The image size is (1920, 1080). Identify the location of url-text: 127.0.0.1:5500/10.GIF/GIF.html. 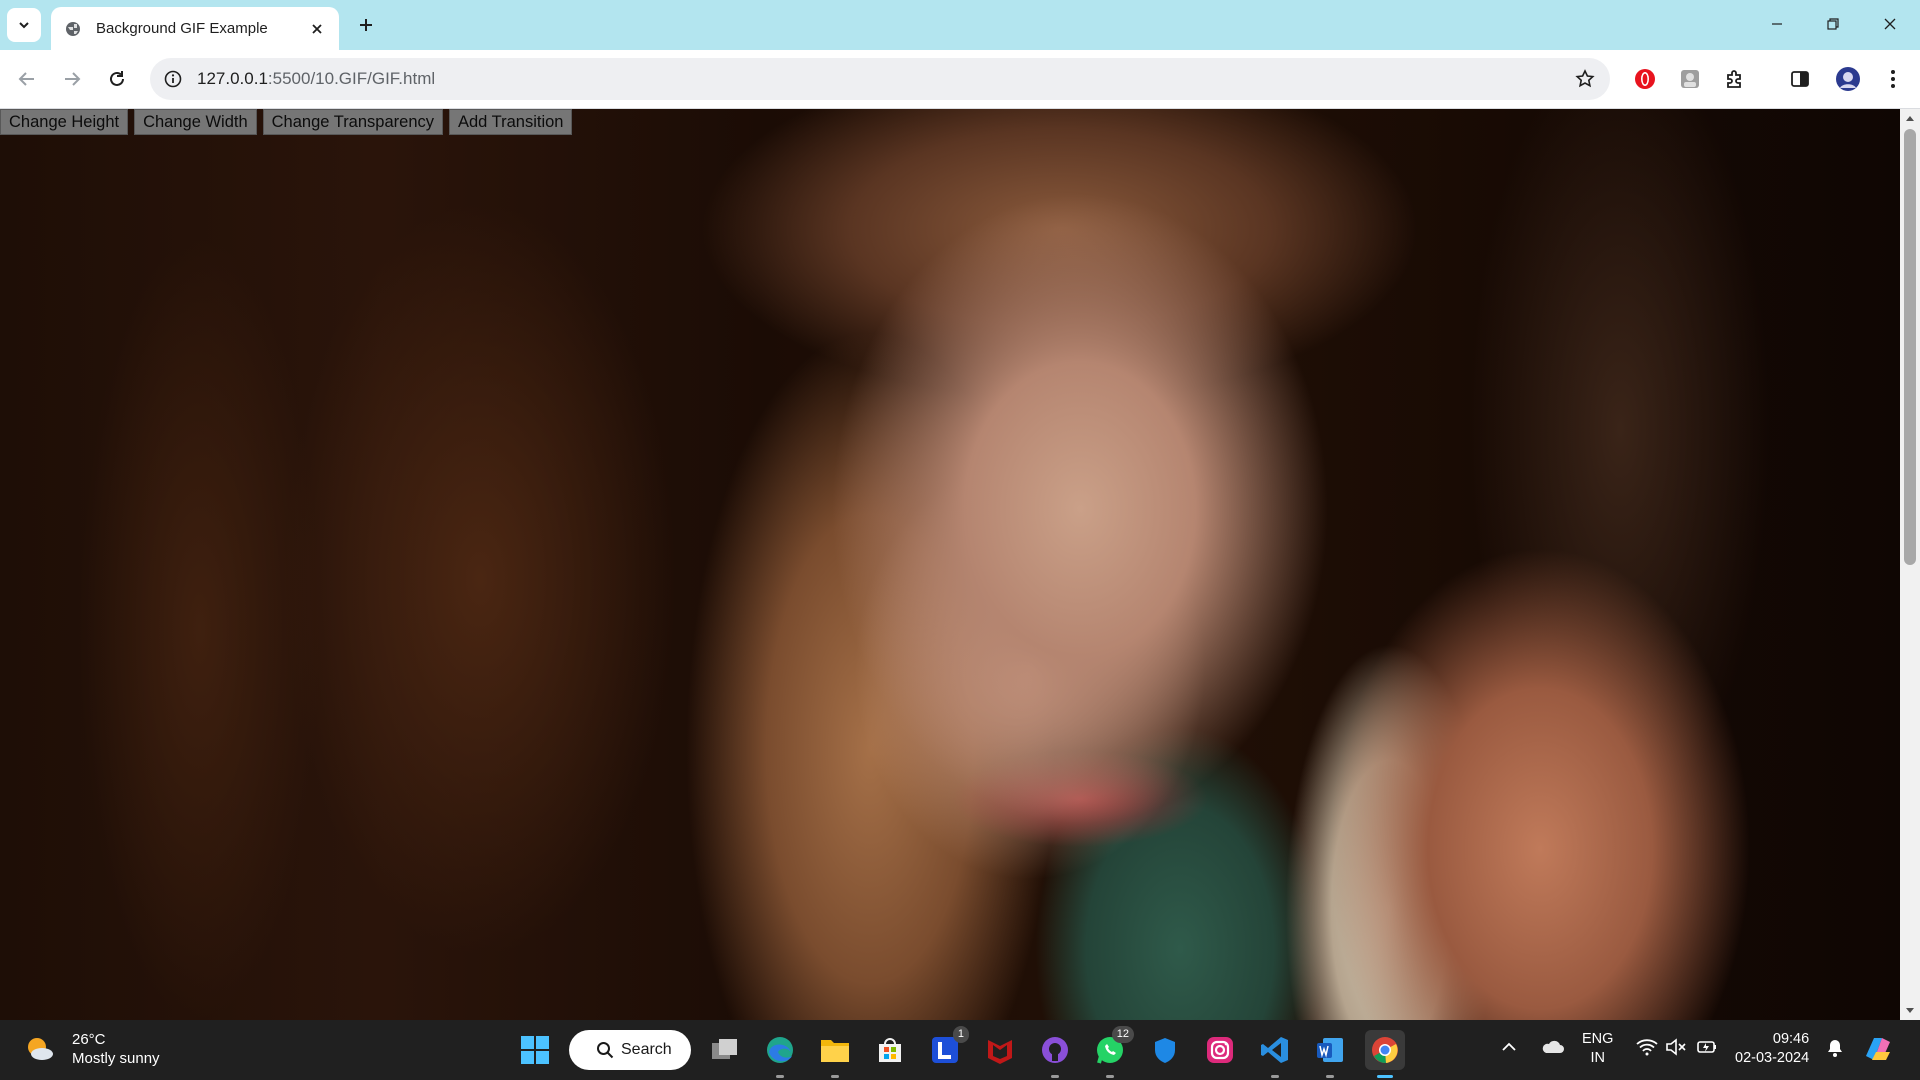
(316, 79).